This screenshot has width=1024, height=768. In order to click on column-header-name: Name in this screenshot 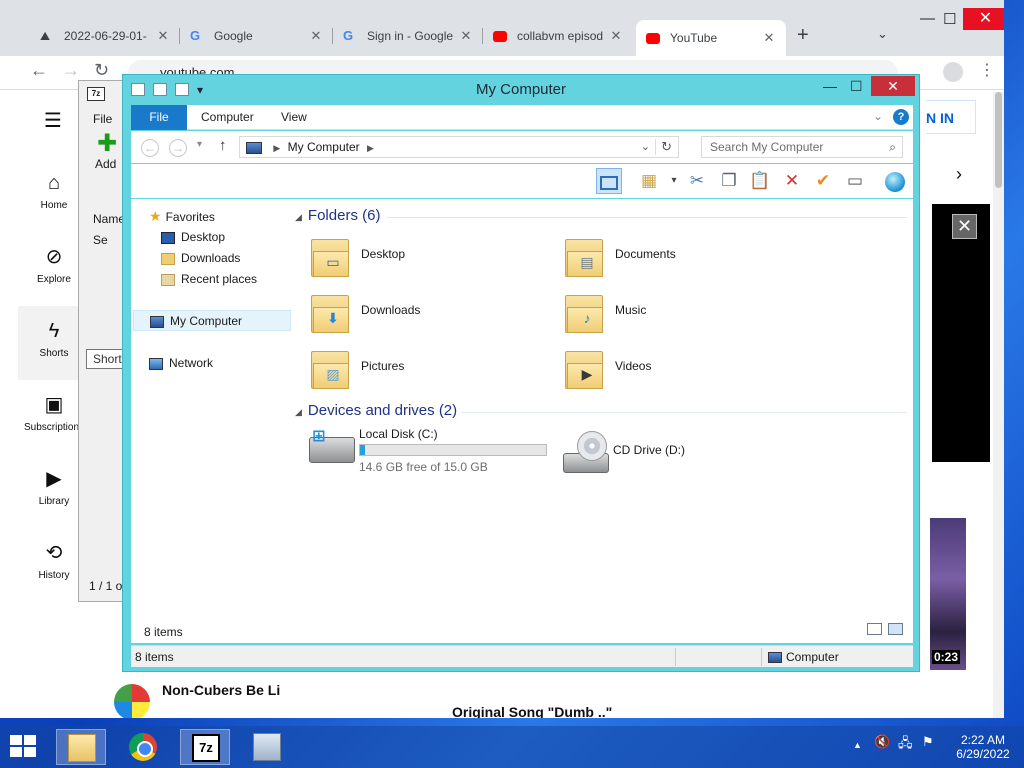, I will do `click(109, 219)`.